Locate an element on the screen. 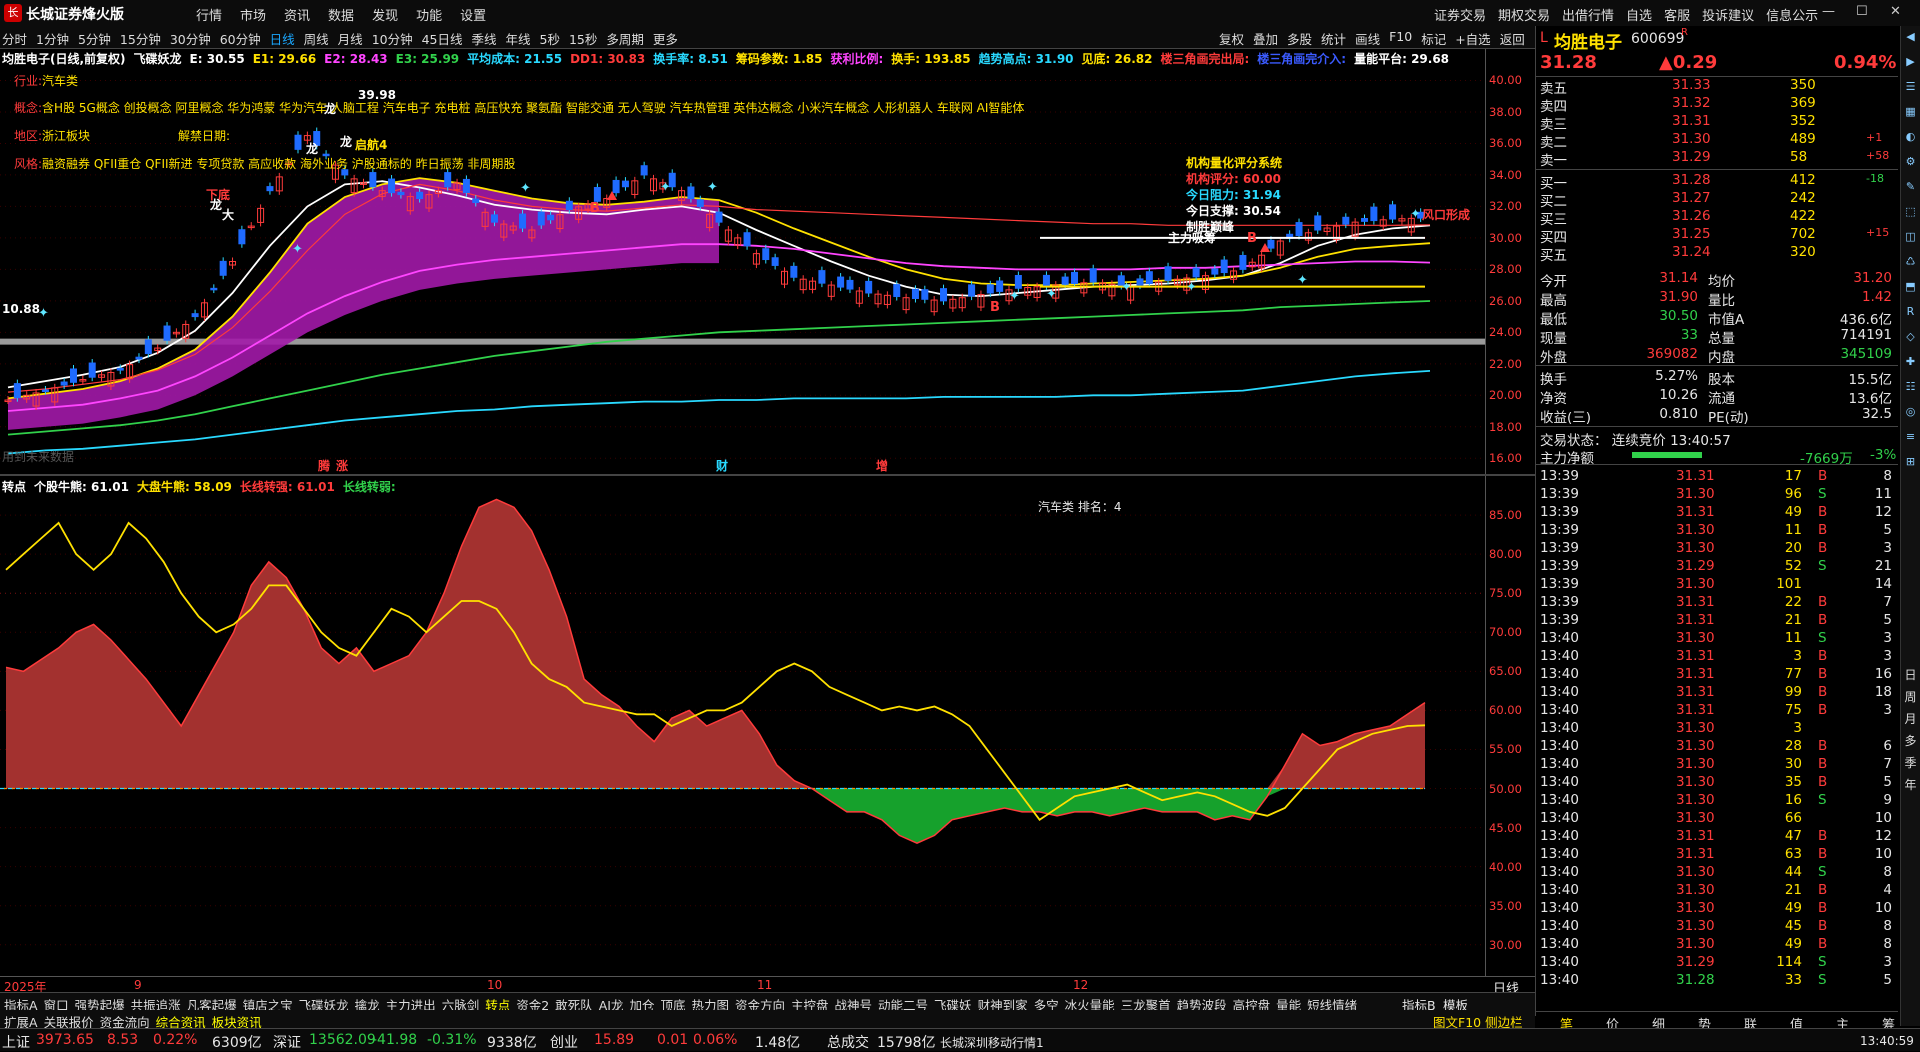  period-tab-11: 季线 is located at coordinates (484, 38).